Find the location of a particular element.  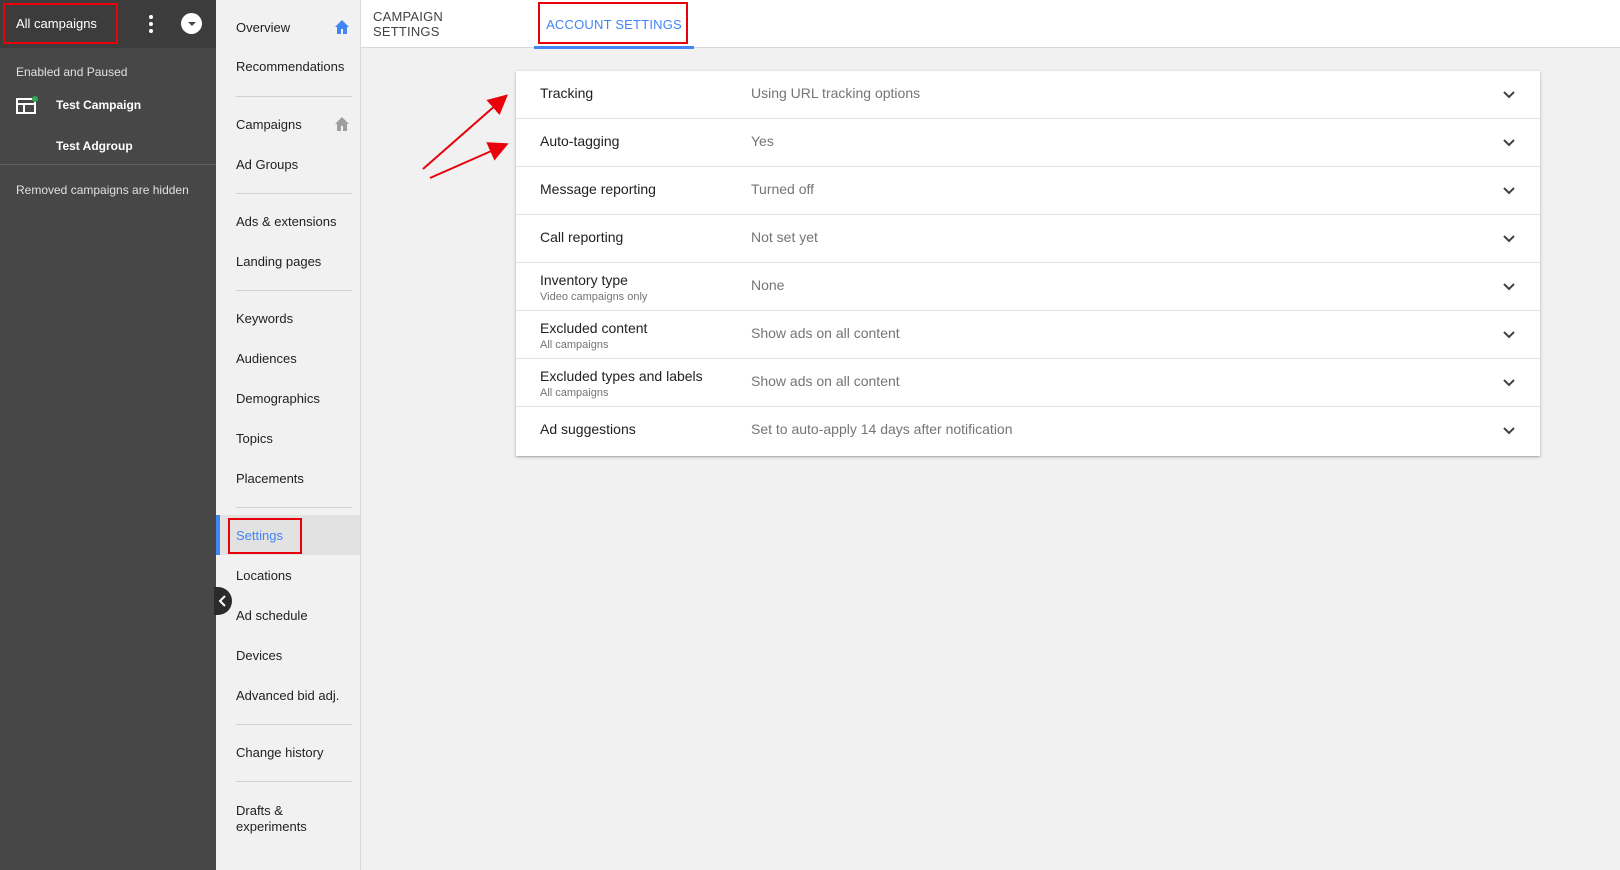

setting-name: Excluded types and labels is located at coordinates (621, 376).